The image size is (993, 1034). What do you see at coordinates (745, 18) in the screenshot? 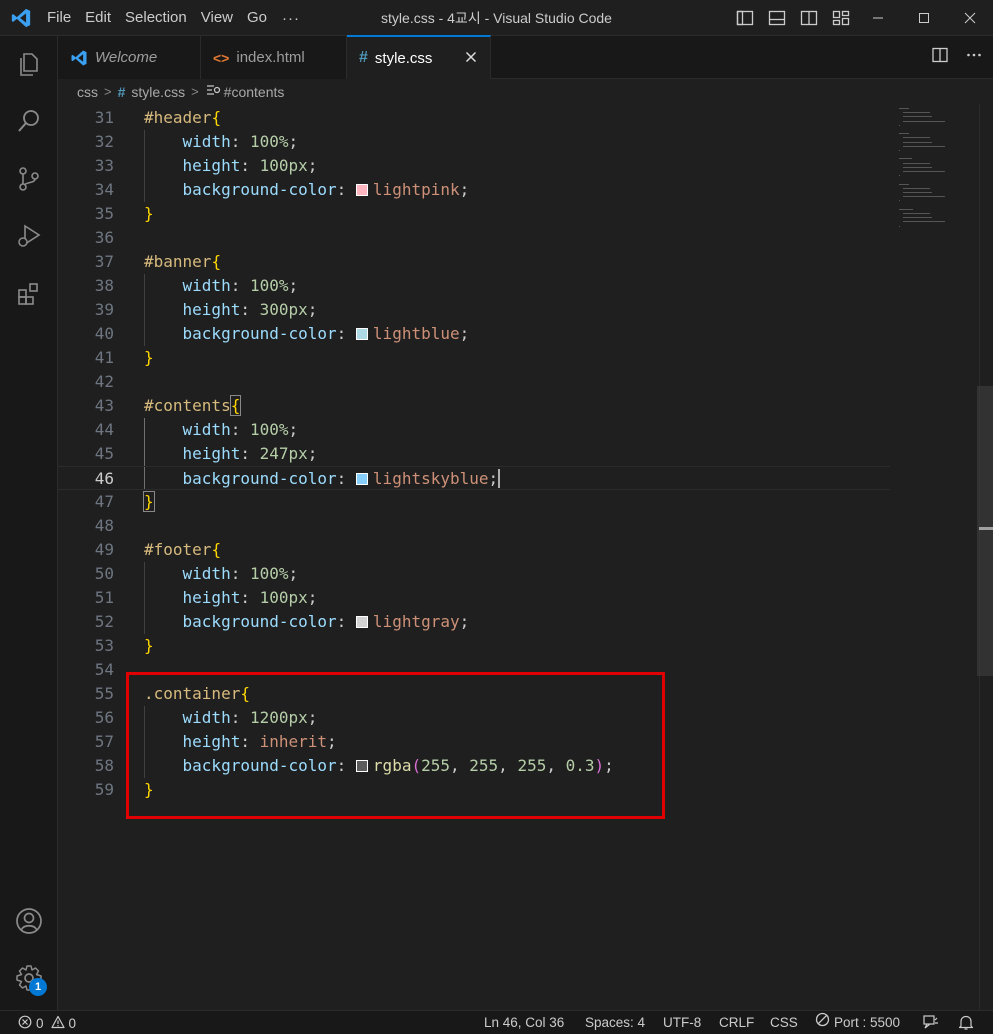
I see `toggle-primary-sidebar-icon` at bounding box center [745, 18].